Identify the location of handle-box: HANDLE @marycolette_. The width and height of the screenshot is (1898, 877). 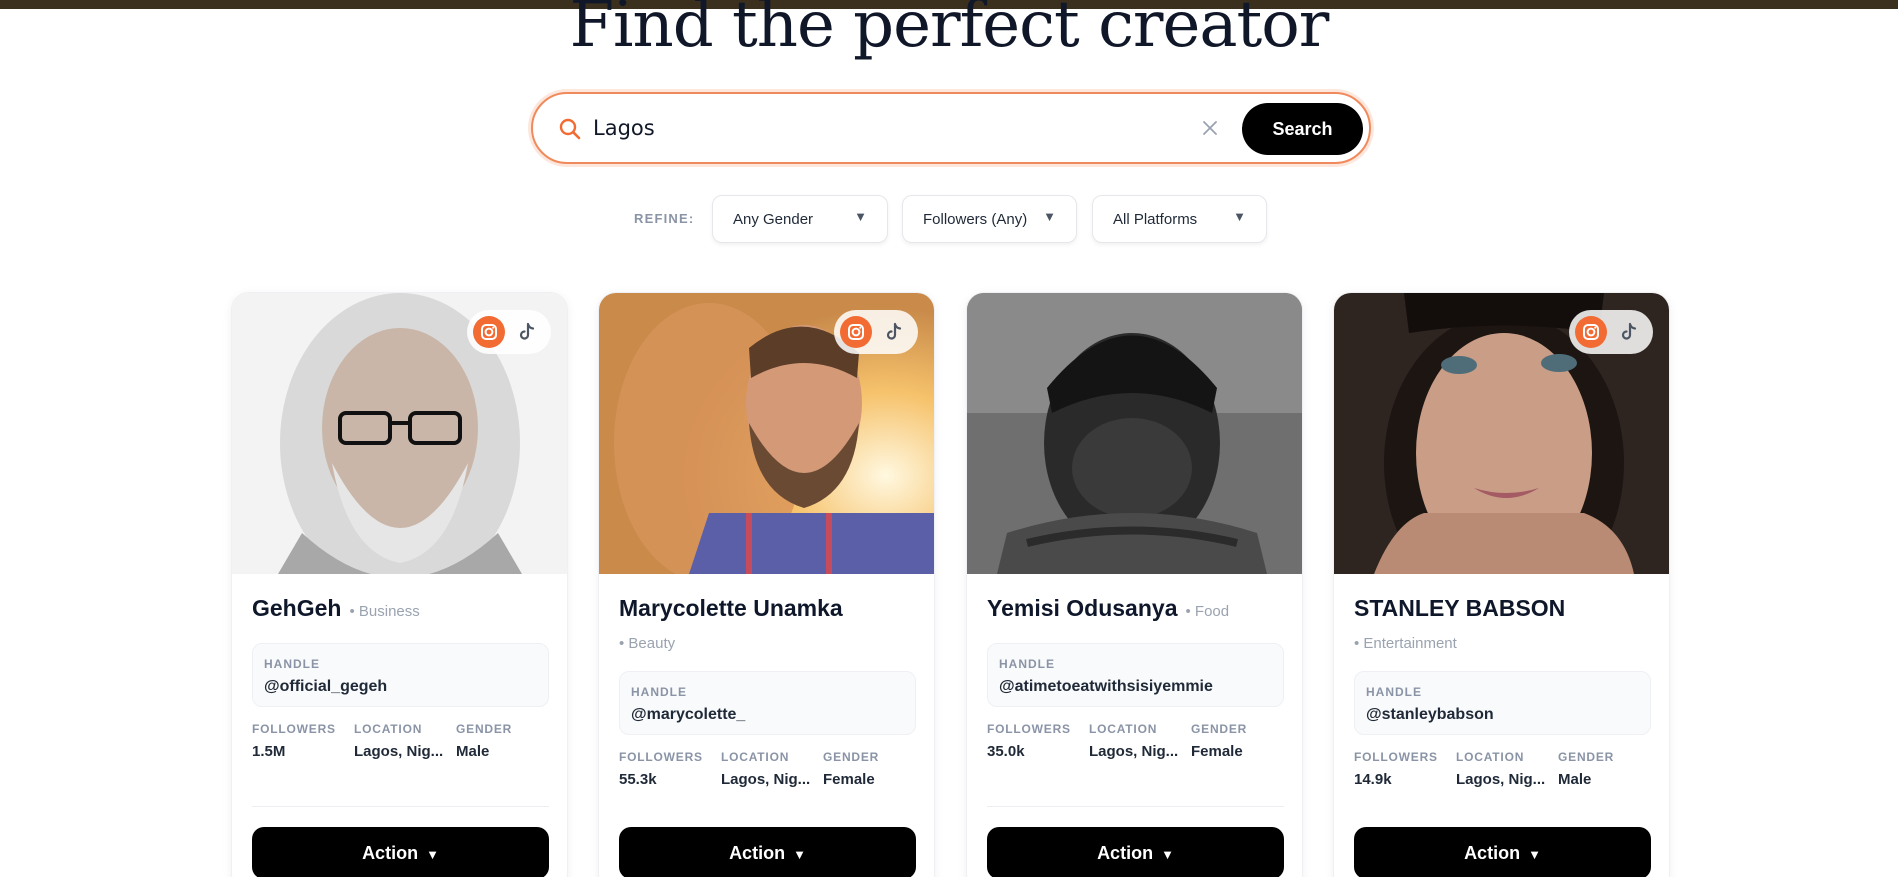
(767, 703).